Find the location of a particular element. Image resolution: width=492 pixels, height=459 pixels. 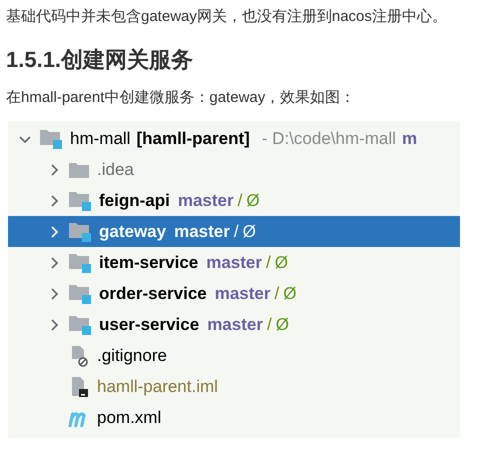

tree-row: pom.xml is located at coordinates (234, 417).